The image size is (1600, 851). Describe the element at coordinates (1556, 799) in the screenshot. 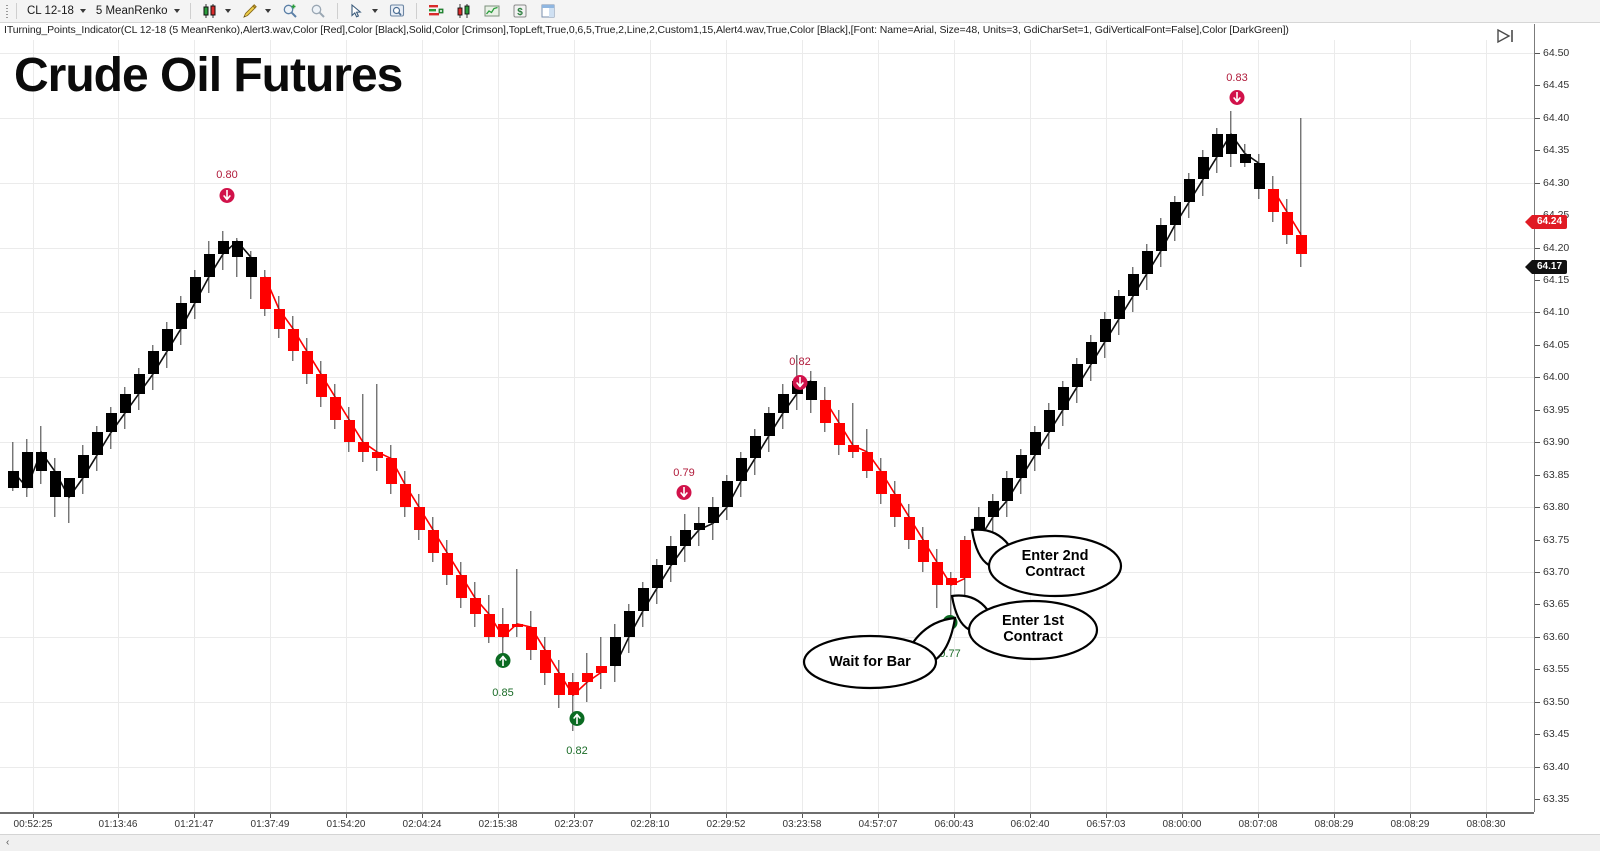

I see `price-tick-label: 63.35` at that location.